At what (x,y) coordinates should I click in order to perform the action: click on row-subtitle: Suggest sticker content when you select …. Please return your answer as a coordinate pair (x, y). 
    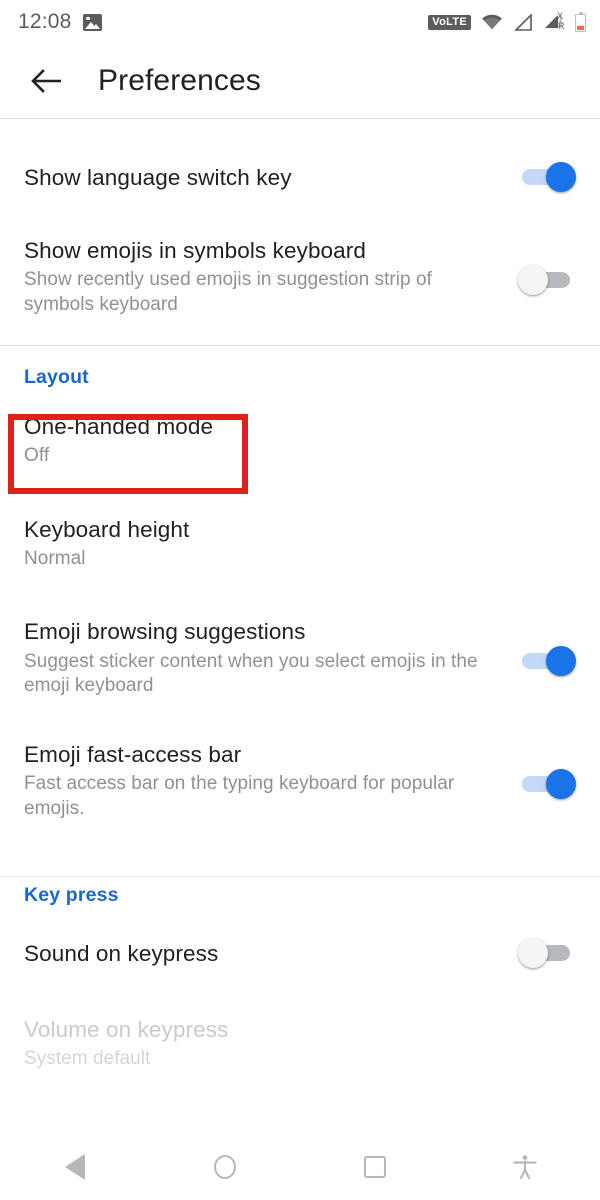
    Looking at the image, I should click on (251, 673).